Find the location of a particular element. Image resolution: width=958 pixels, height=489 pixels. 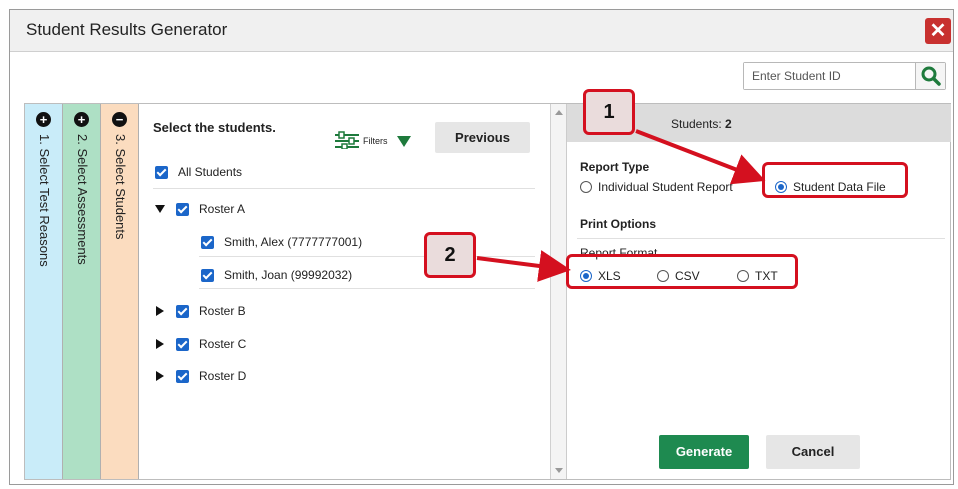

student-label: Smith, Joan (99992032) is located at coordinates (288, 275).